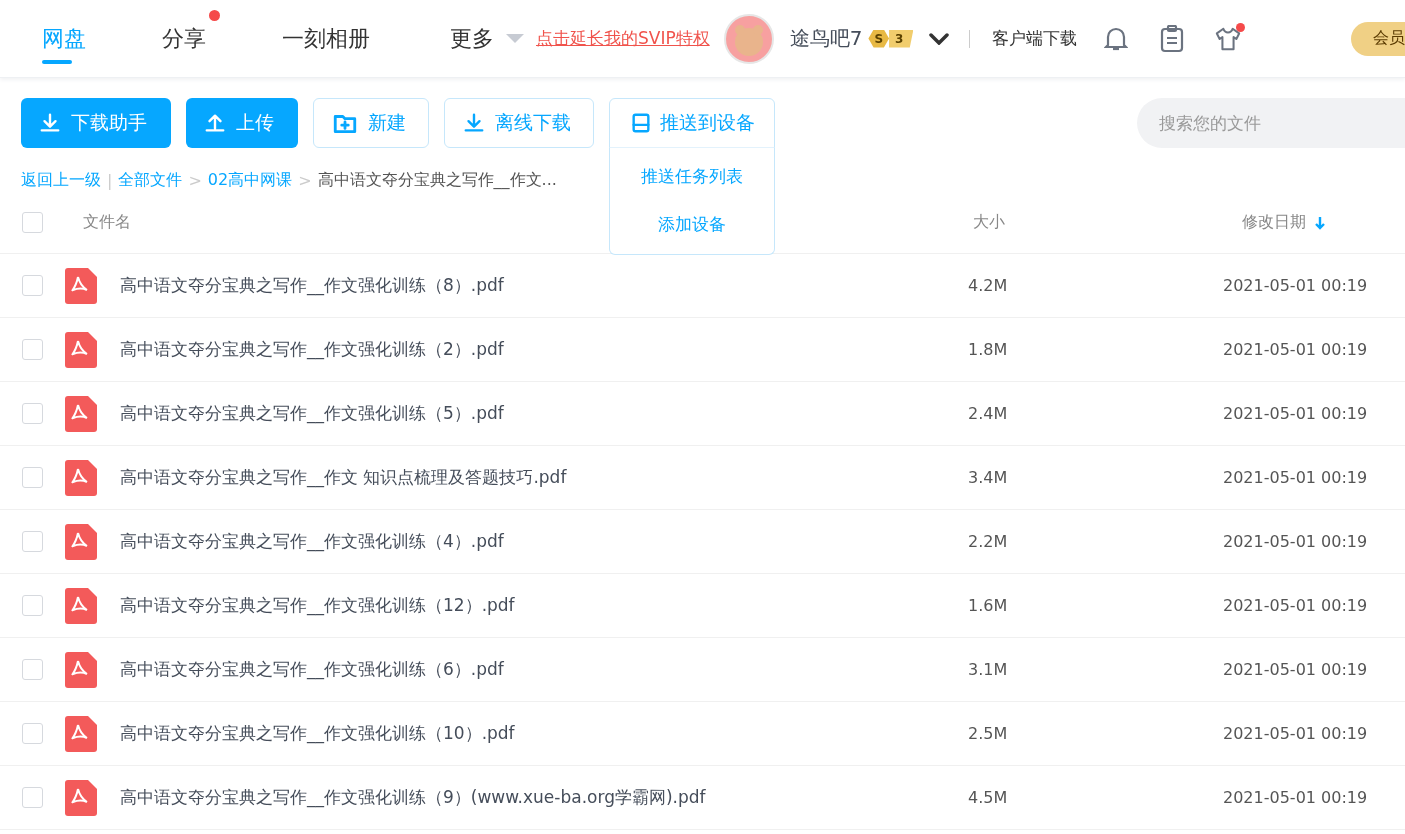 The image size is (1405, 834). I want to click on file-size: 2.5M, so click(988, 733).